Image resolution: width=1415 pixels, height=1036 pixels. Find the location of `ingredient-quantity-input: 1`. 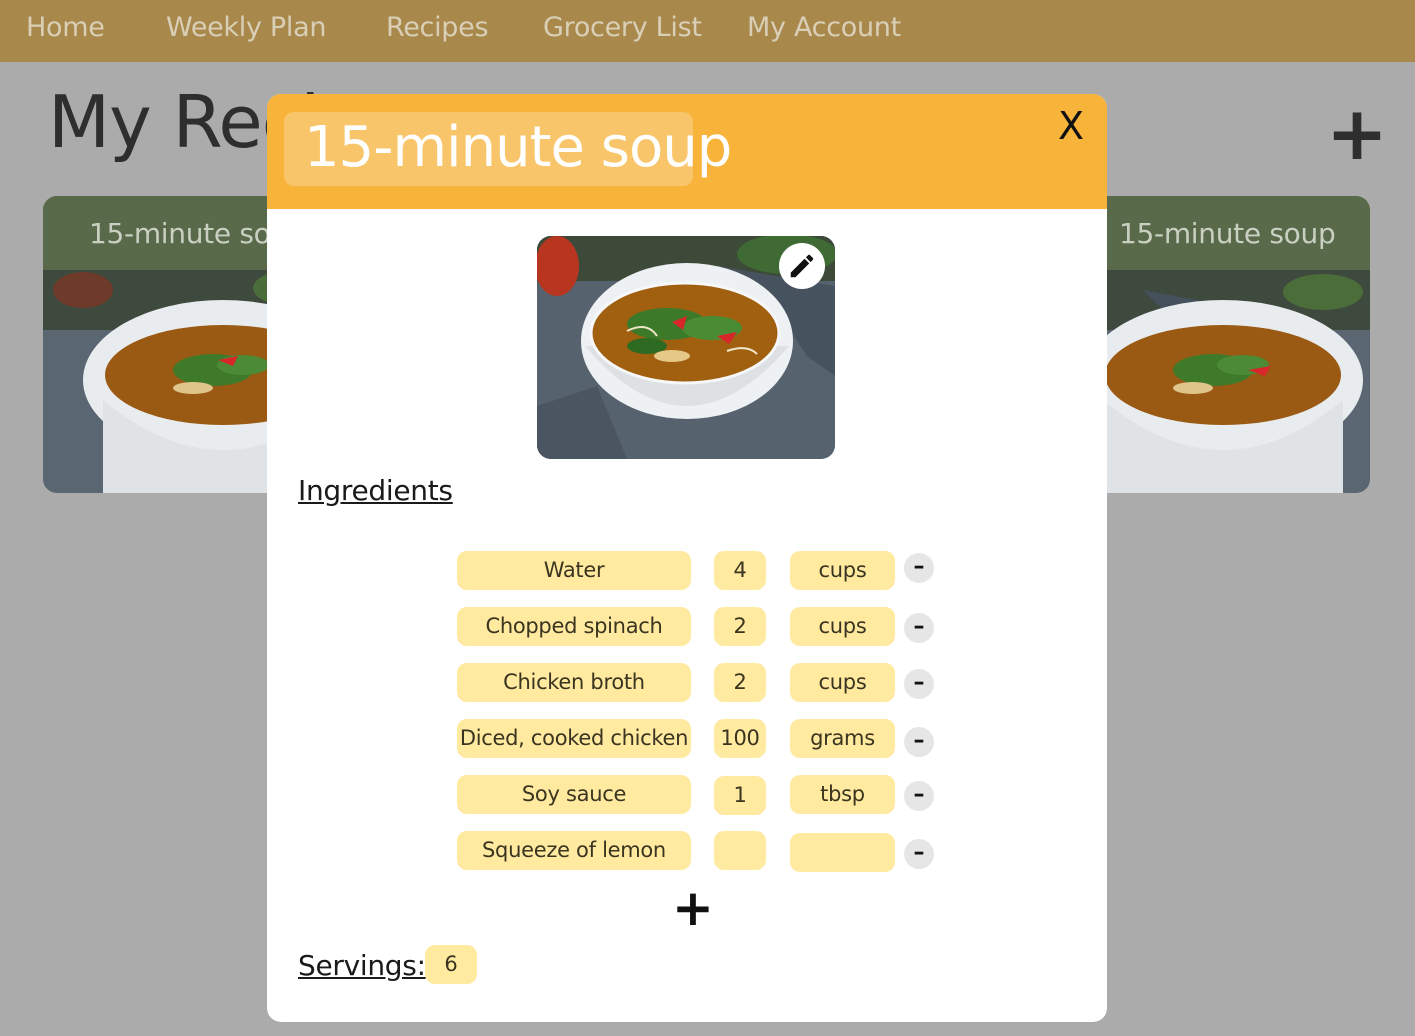

ingredient-quantity-input: 1 is located at coordinates (740, 795).